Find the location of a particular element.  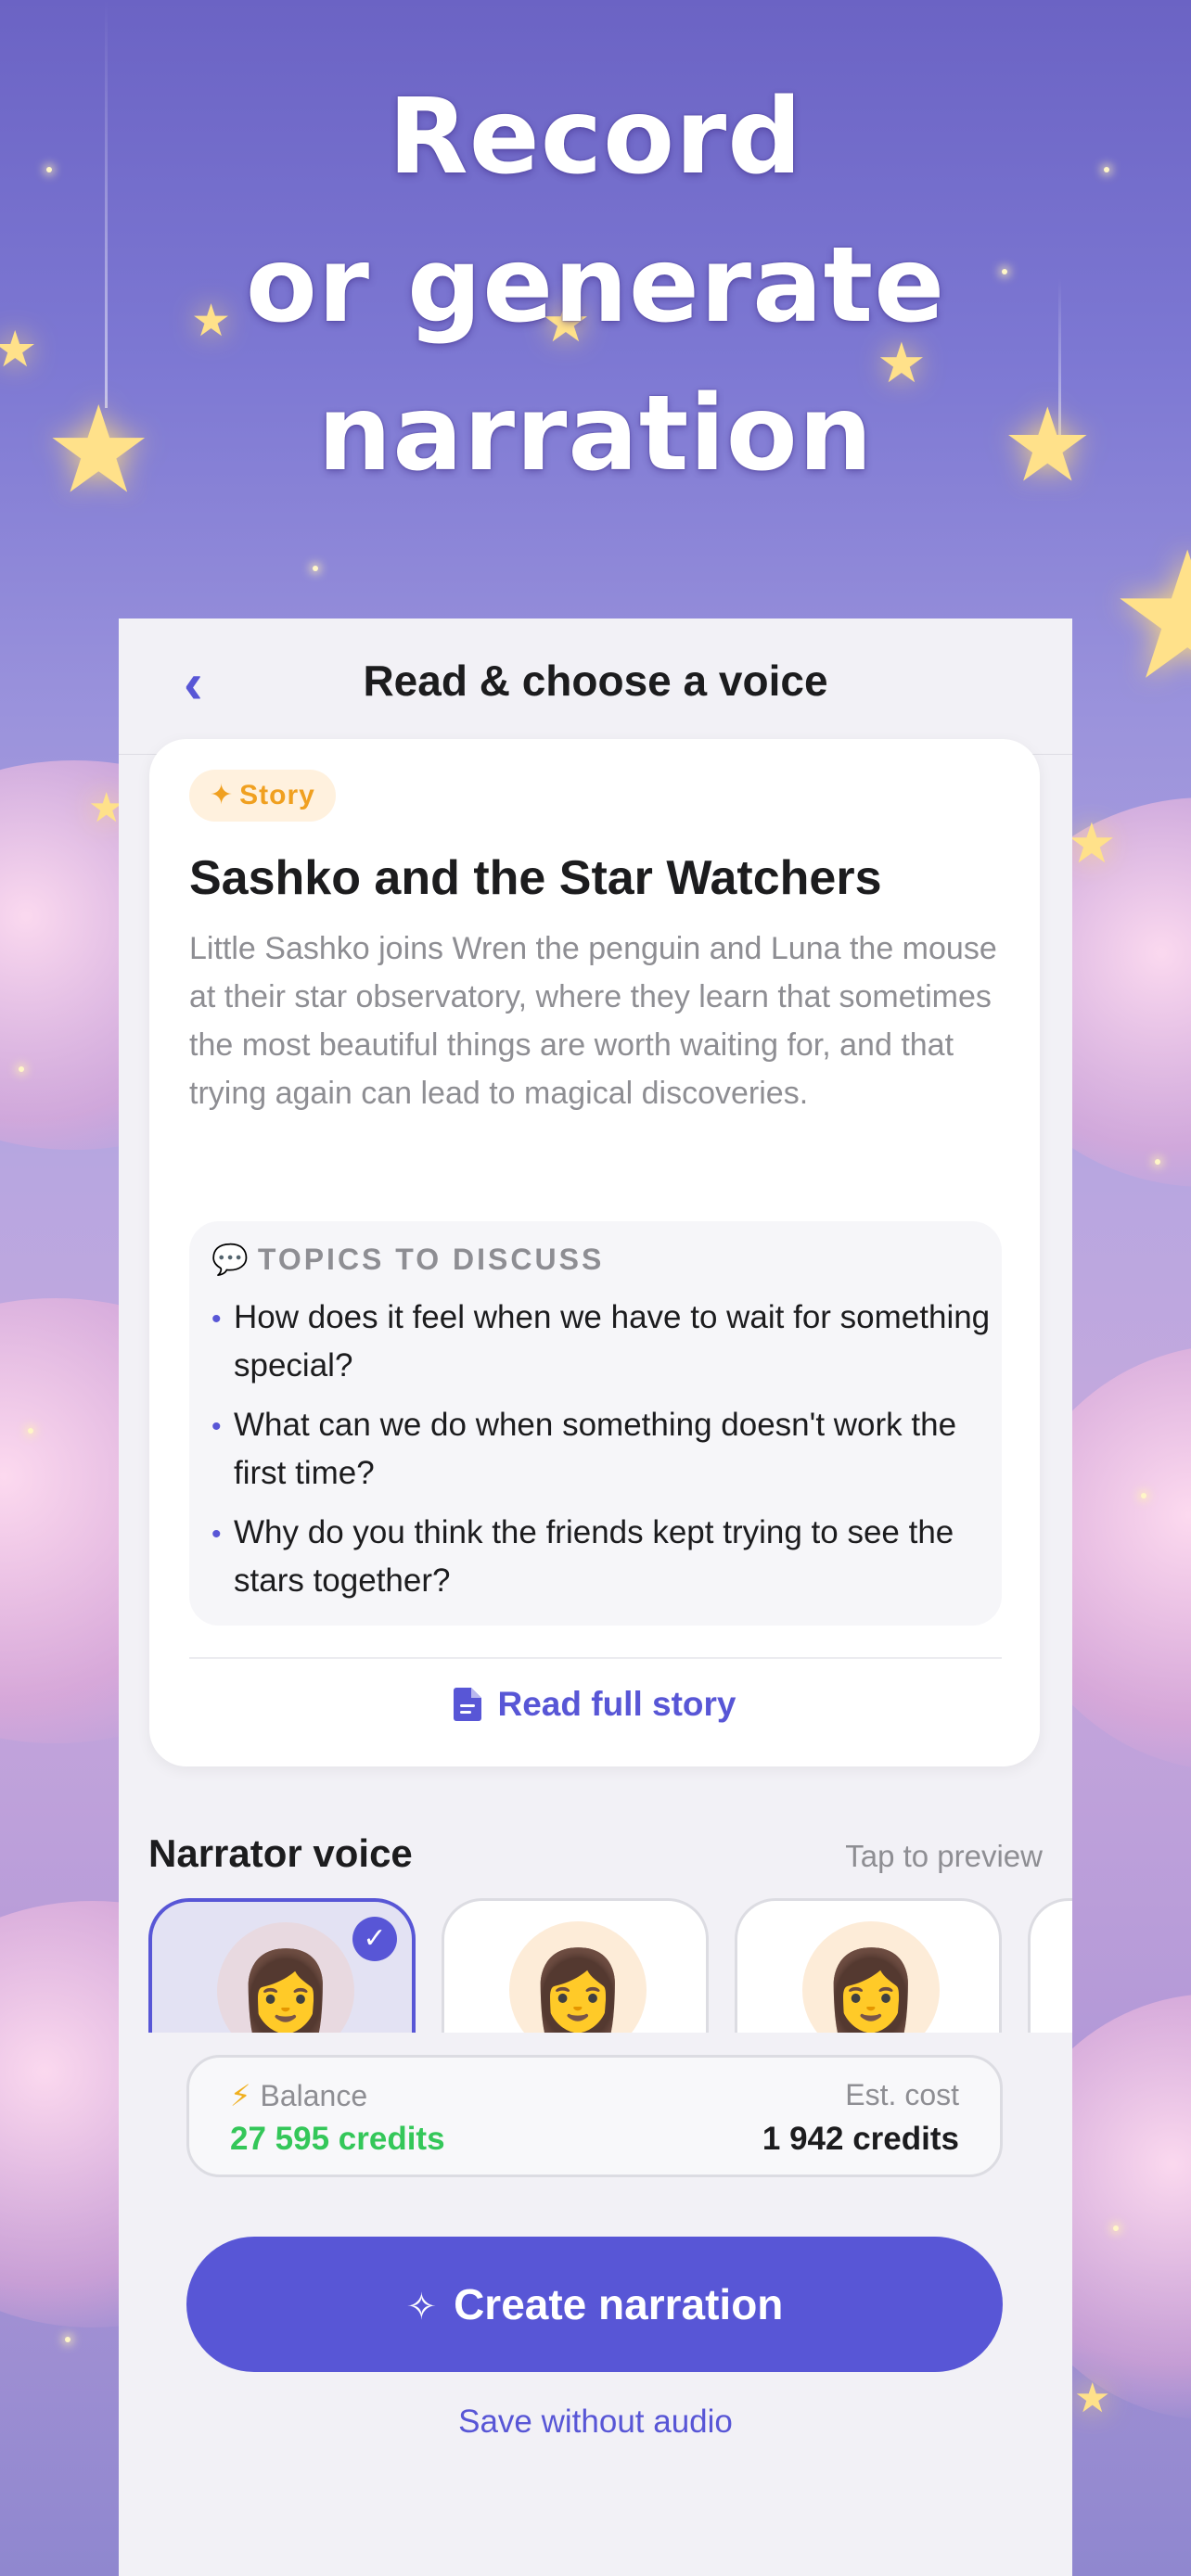

lightning-icon: ⚡ is located at coordinates (240, 2096).